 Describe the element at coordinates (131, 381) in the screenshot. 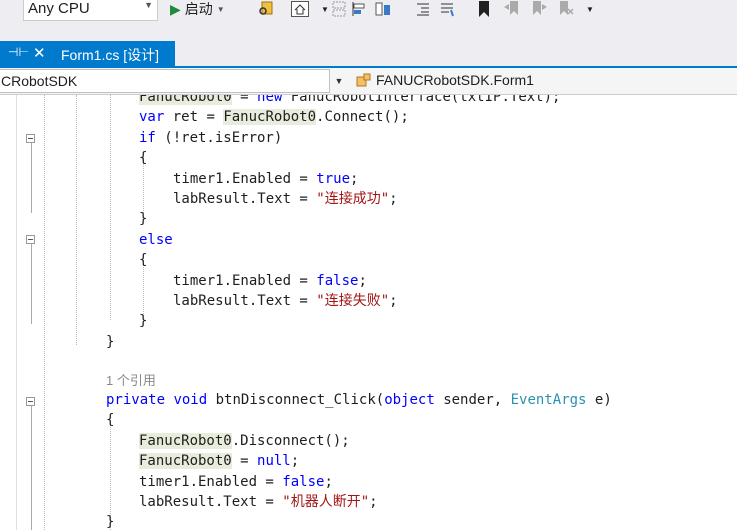

I see `codelens-references: 1 个引用` at that location.